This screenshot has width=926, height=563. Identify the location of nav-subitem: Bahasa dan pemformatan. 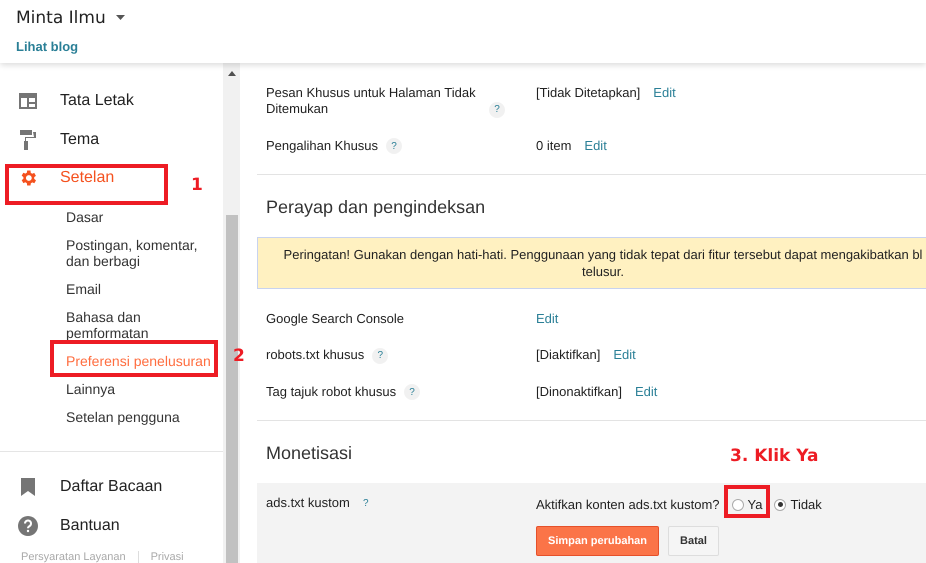
(138, 325).